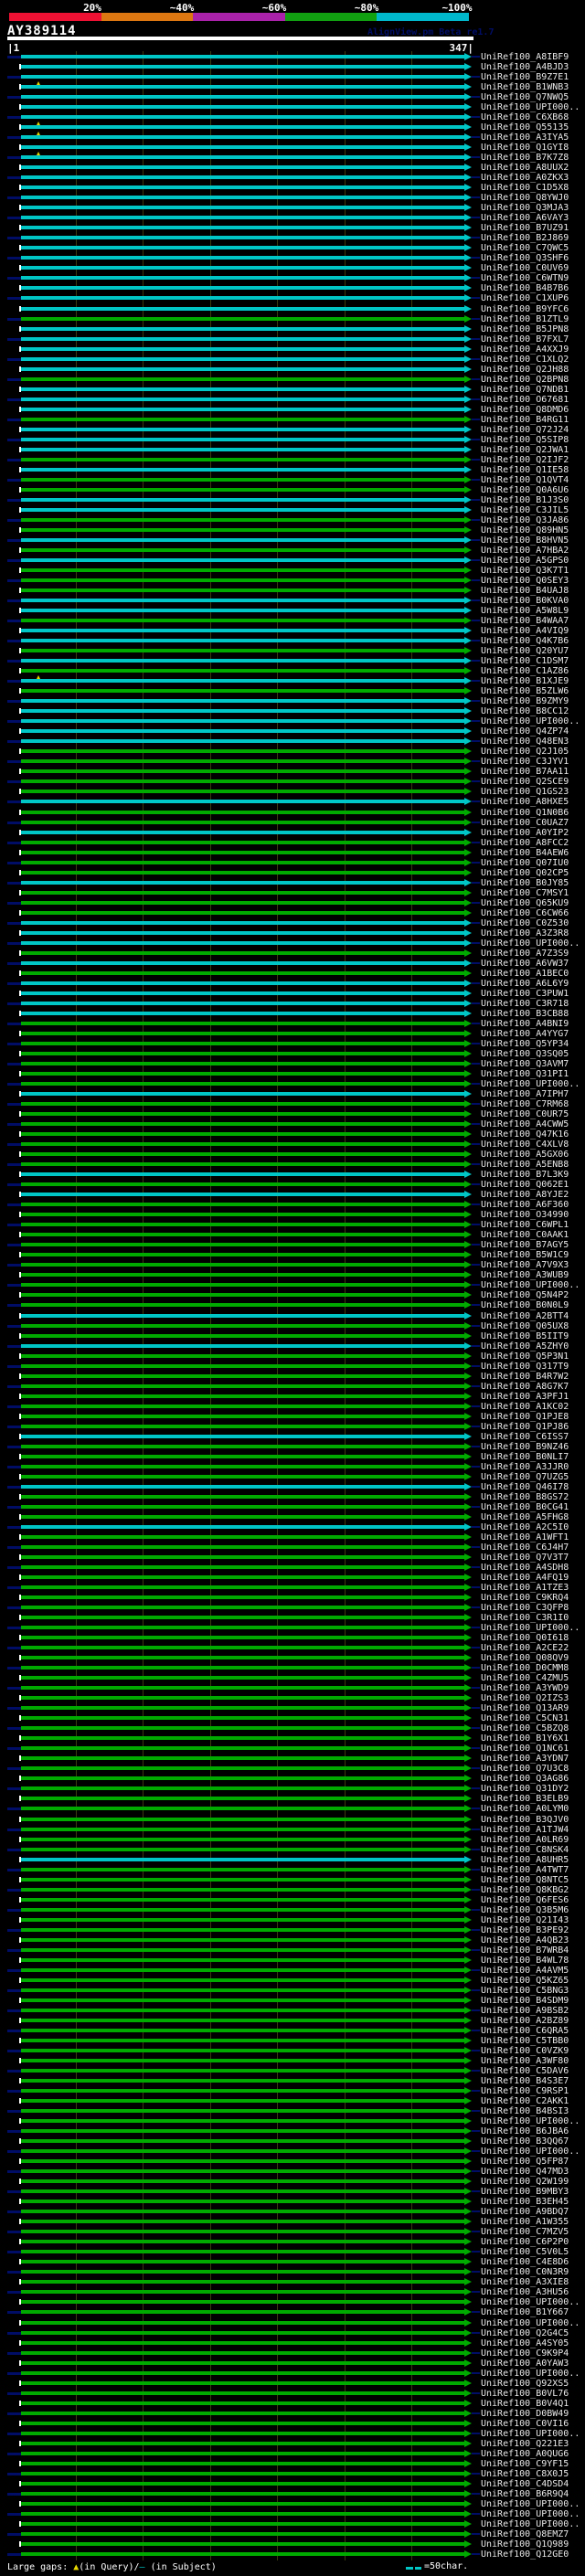  I want to click on hit-row: UniRef100_Q3SQ05, so click(293, 1054).